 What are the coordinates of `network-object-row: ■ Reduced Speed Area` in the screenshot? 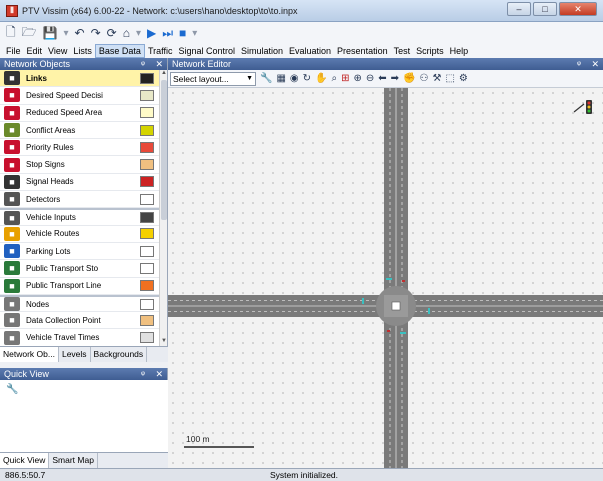 It's located at (80, 113).